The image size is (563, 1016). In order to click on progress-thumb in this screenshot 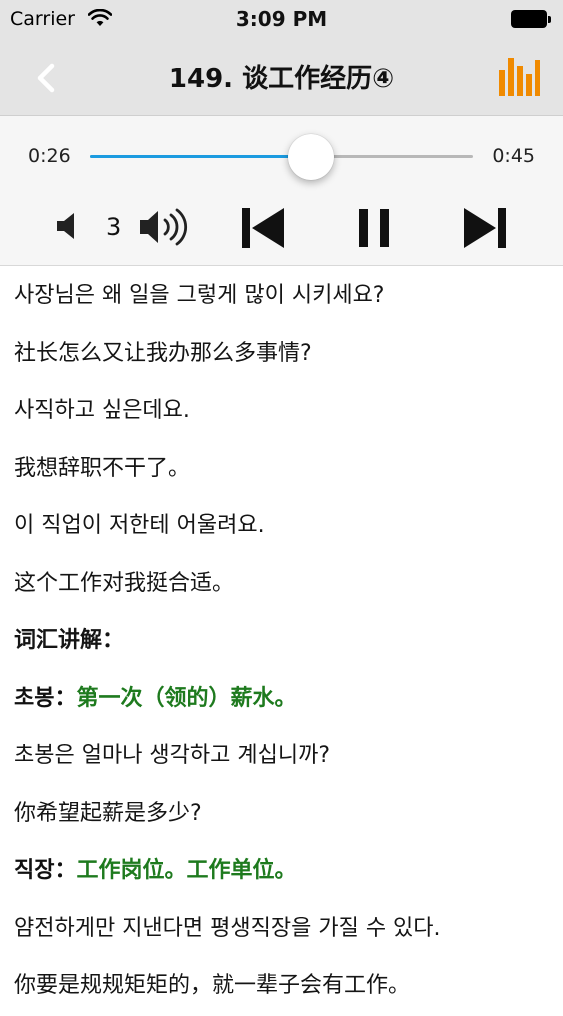, I will do `click(311, 157)`.